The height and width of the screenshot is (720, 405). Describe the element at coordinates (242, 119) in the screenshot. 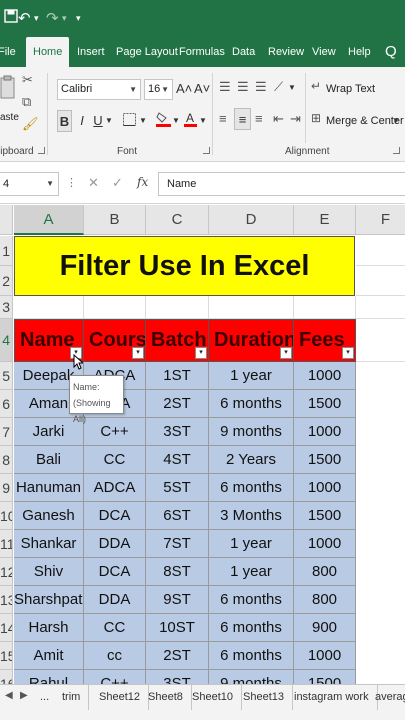

I see `center-align-button: ≡` at that location.